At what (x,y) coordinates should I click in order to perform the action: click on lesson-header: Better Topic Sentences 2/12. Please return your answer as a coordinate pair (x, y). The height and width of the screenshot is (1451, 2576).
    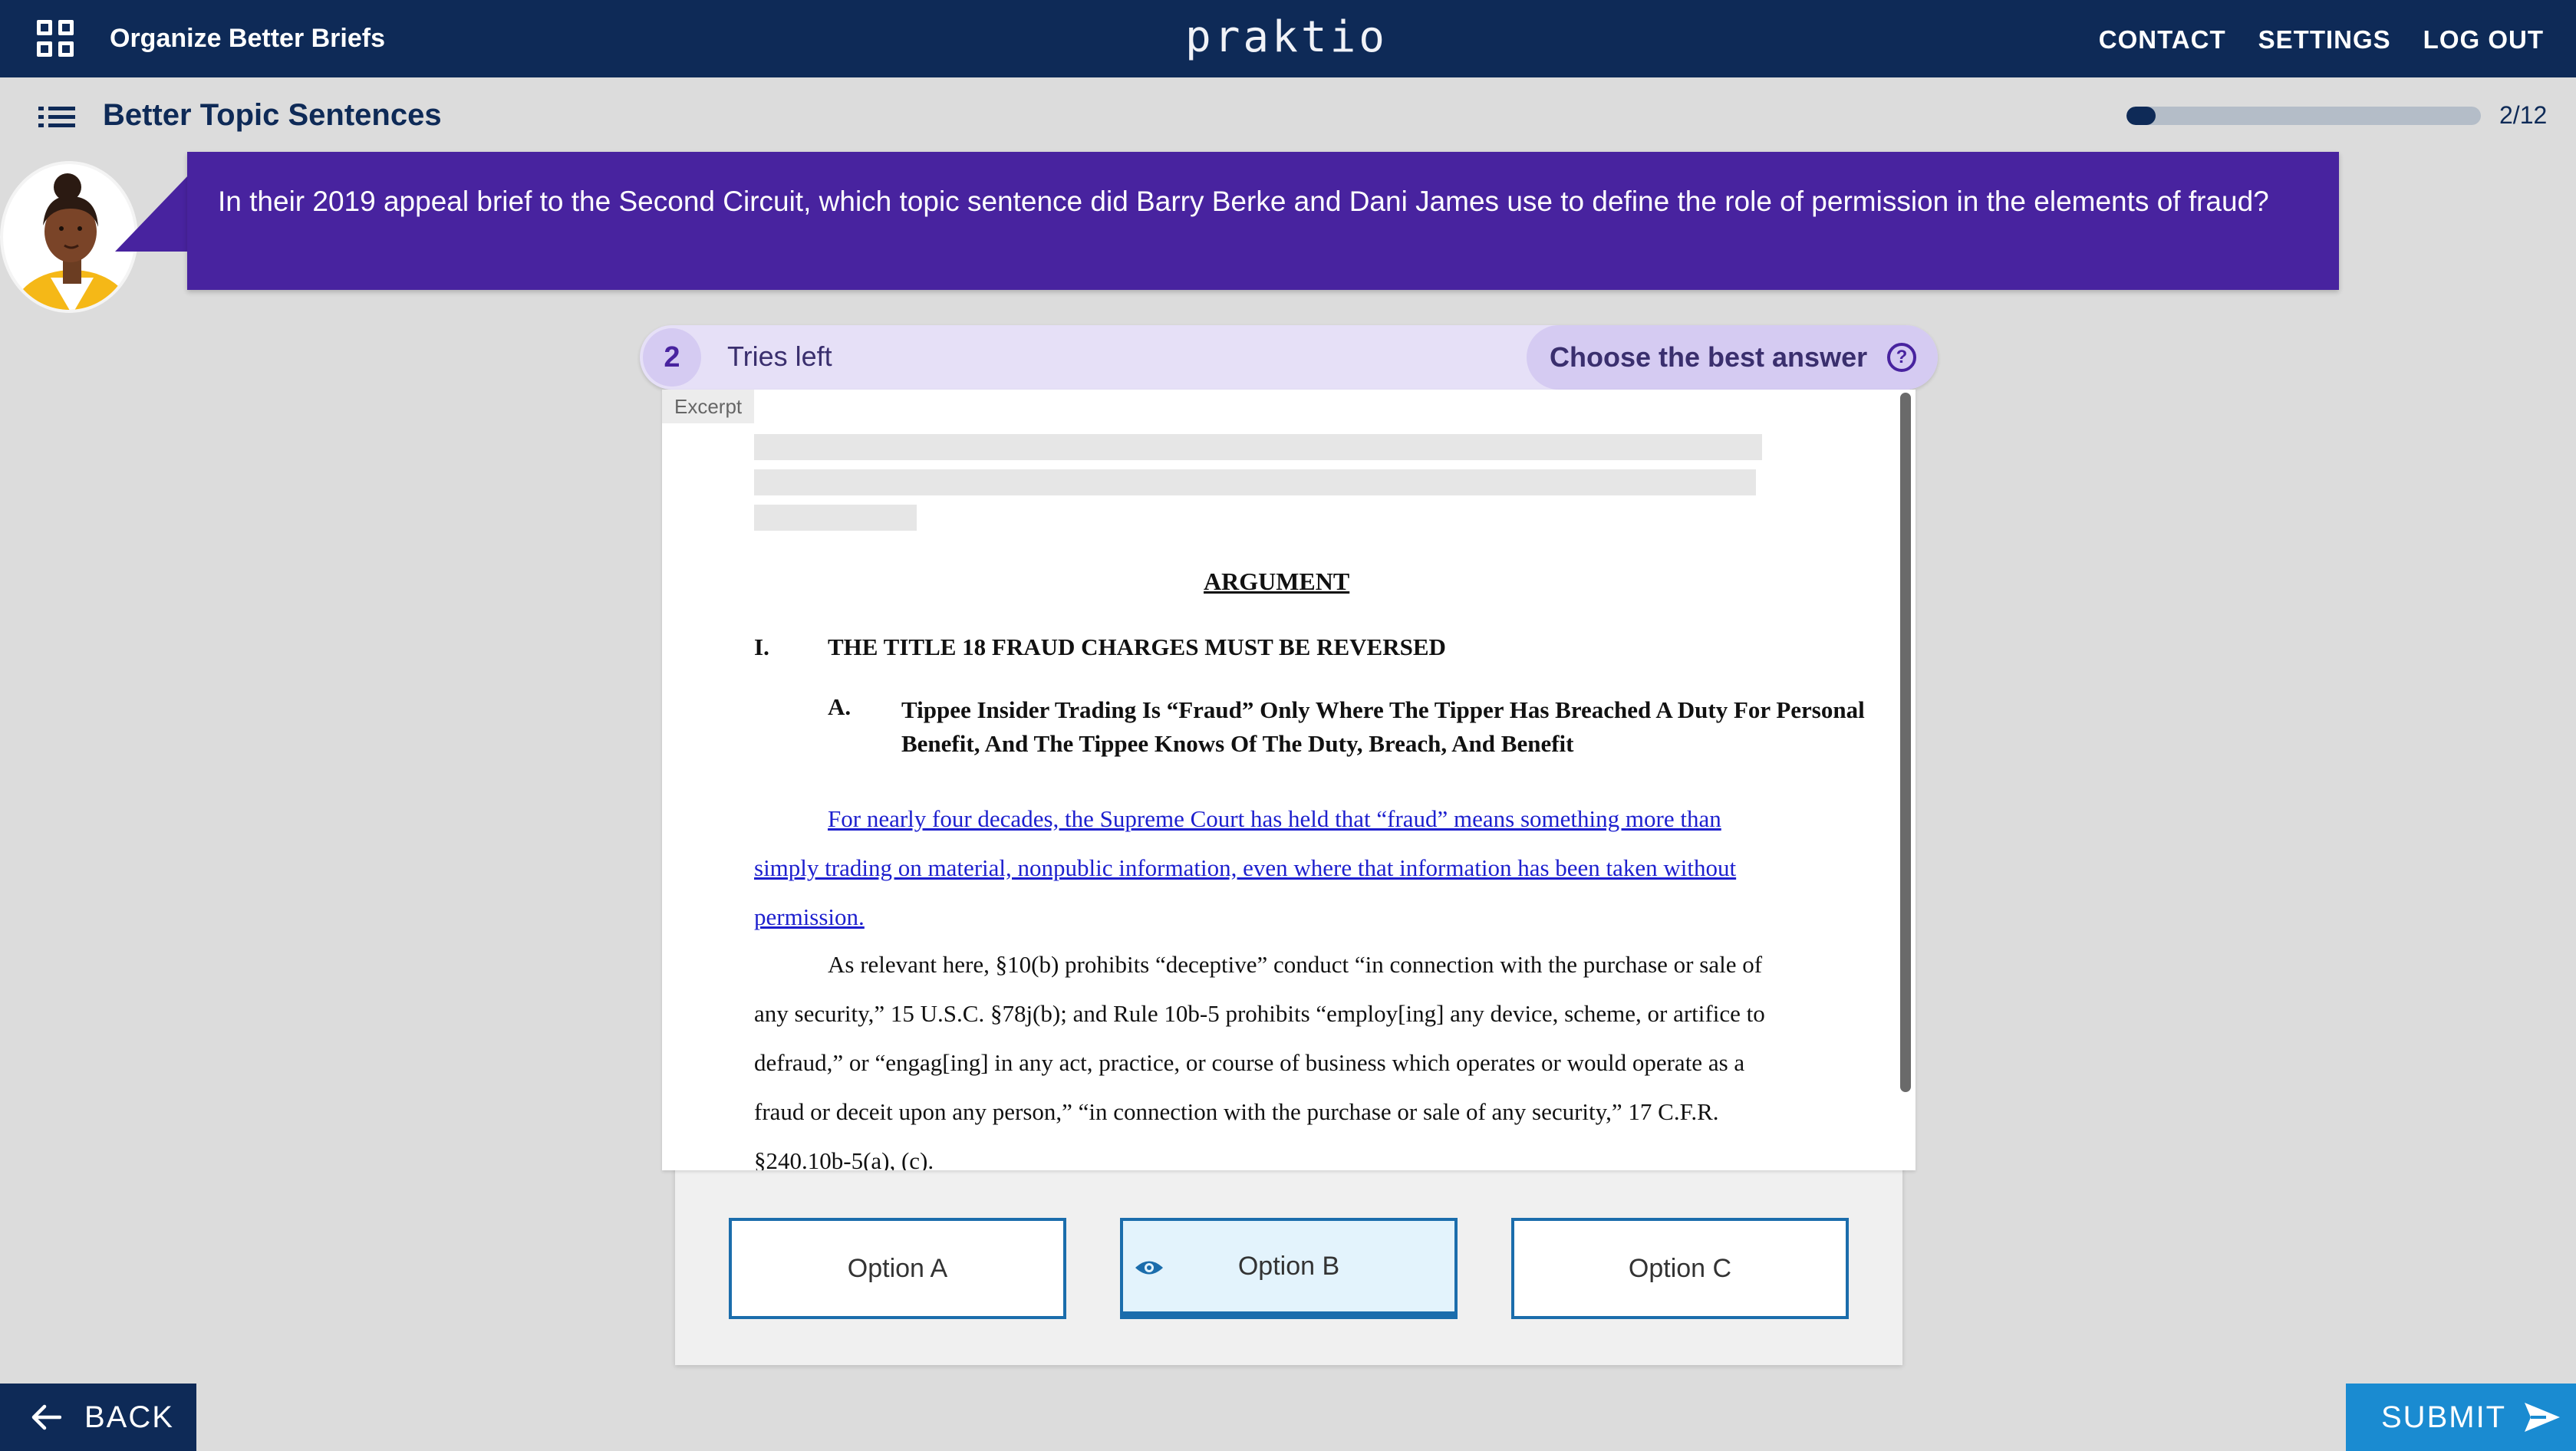
    Looking at the image, I should click on (1288, 115).